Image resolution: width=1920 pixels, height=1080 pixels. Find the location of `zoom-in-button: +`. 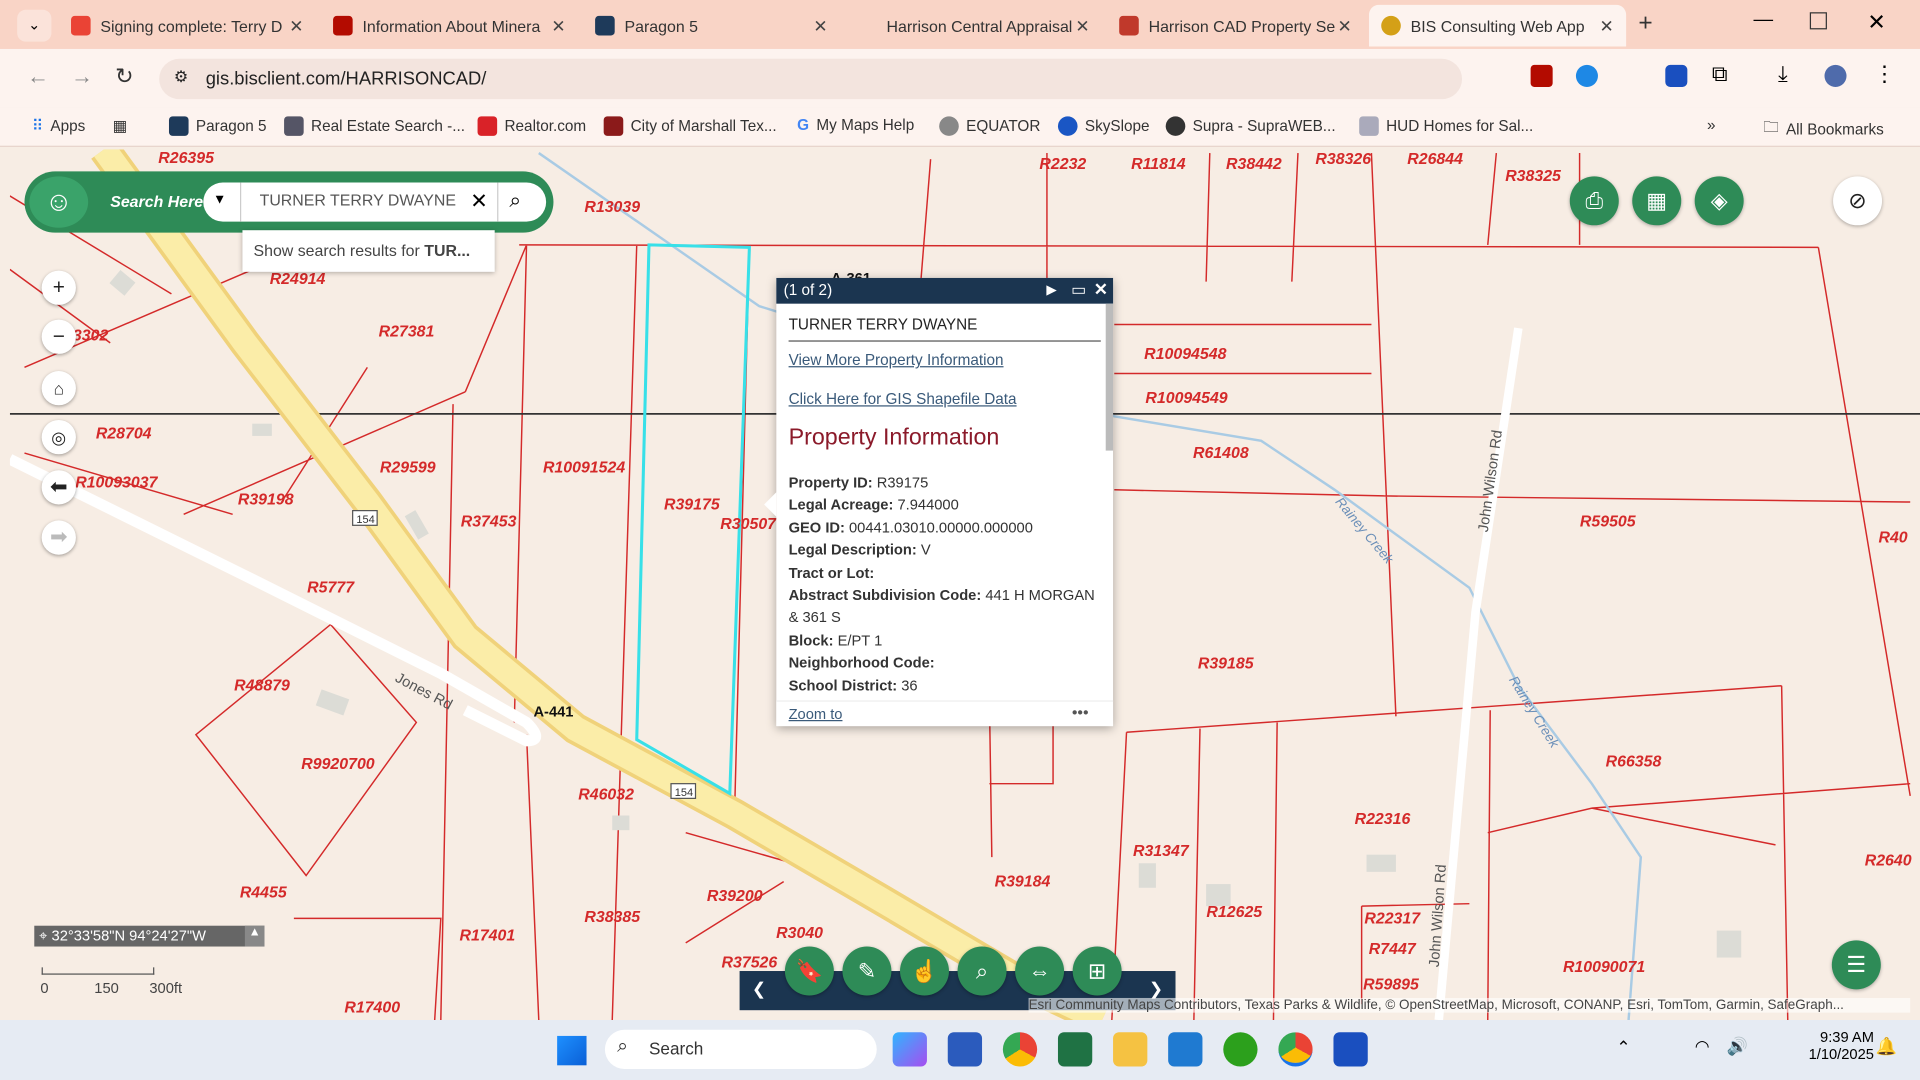

zoom-in-button: + is located at coordinates (58, 287).